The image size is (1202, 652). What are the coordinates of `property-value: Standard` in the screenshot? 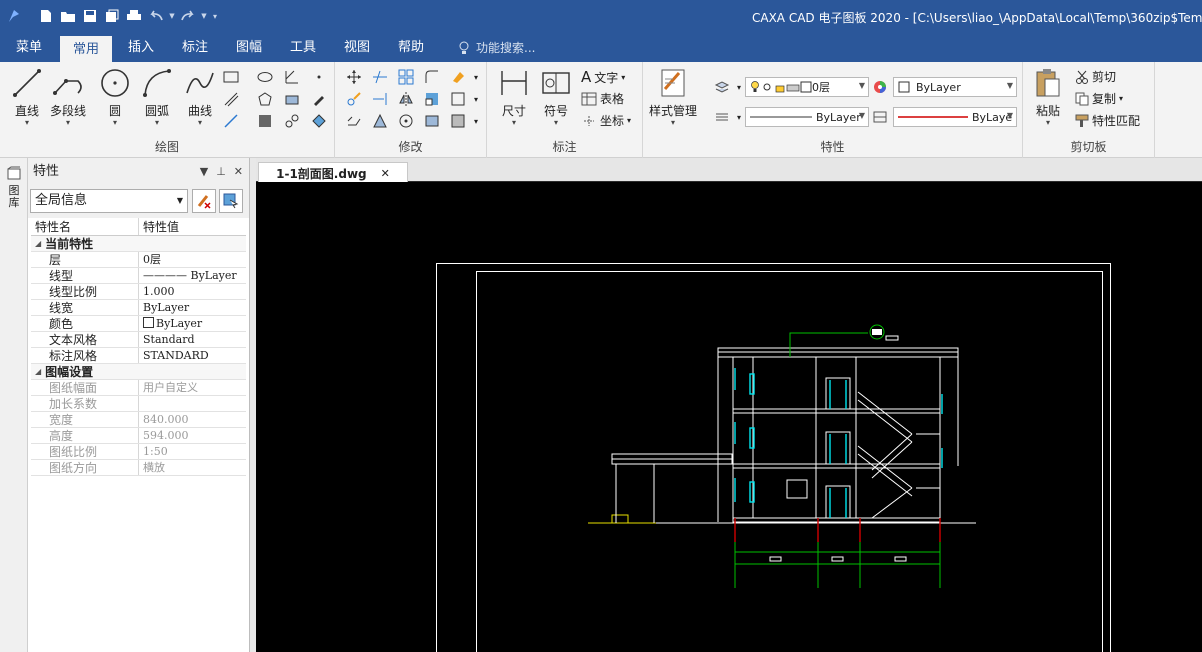 It's located at (194, 339).